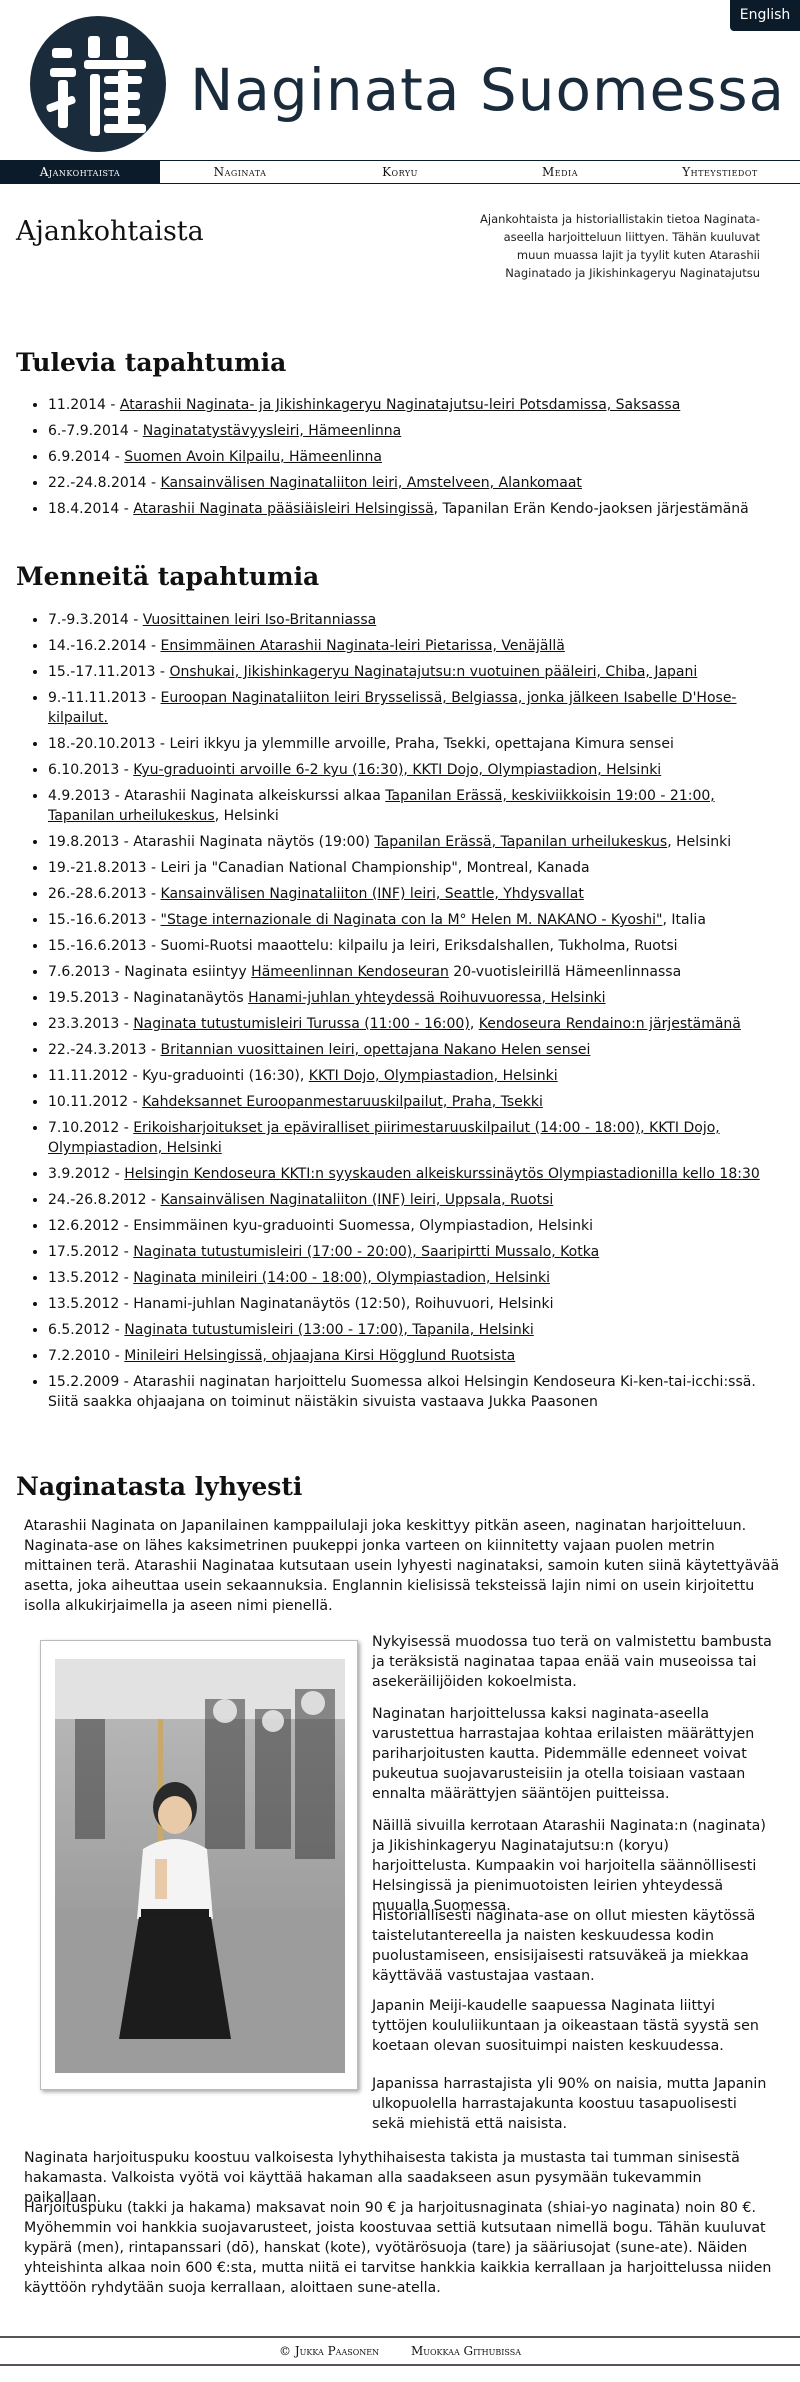 This screenshot has width=800, height=2382. What do you see at coordinates (91, 1252) in the screenshot?
I see `event-date: 17.5.2012 -` at bounding box center [91, 1252].